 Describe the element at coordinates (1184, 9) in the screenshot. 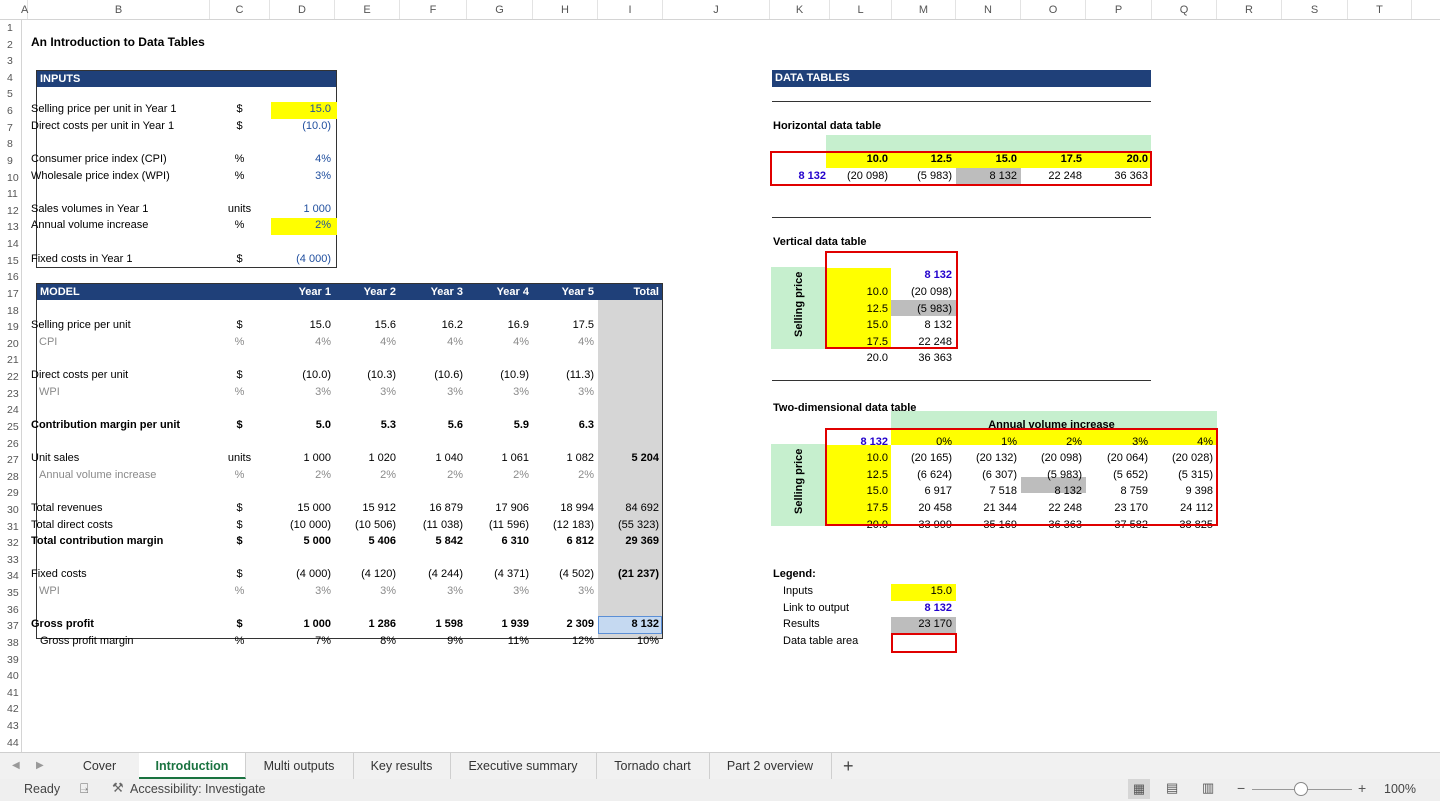

I see `column-header-Q: Q` at that location.